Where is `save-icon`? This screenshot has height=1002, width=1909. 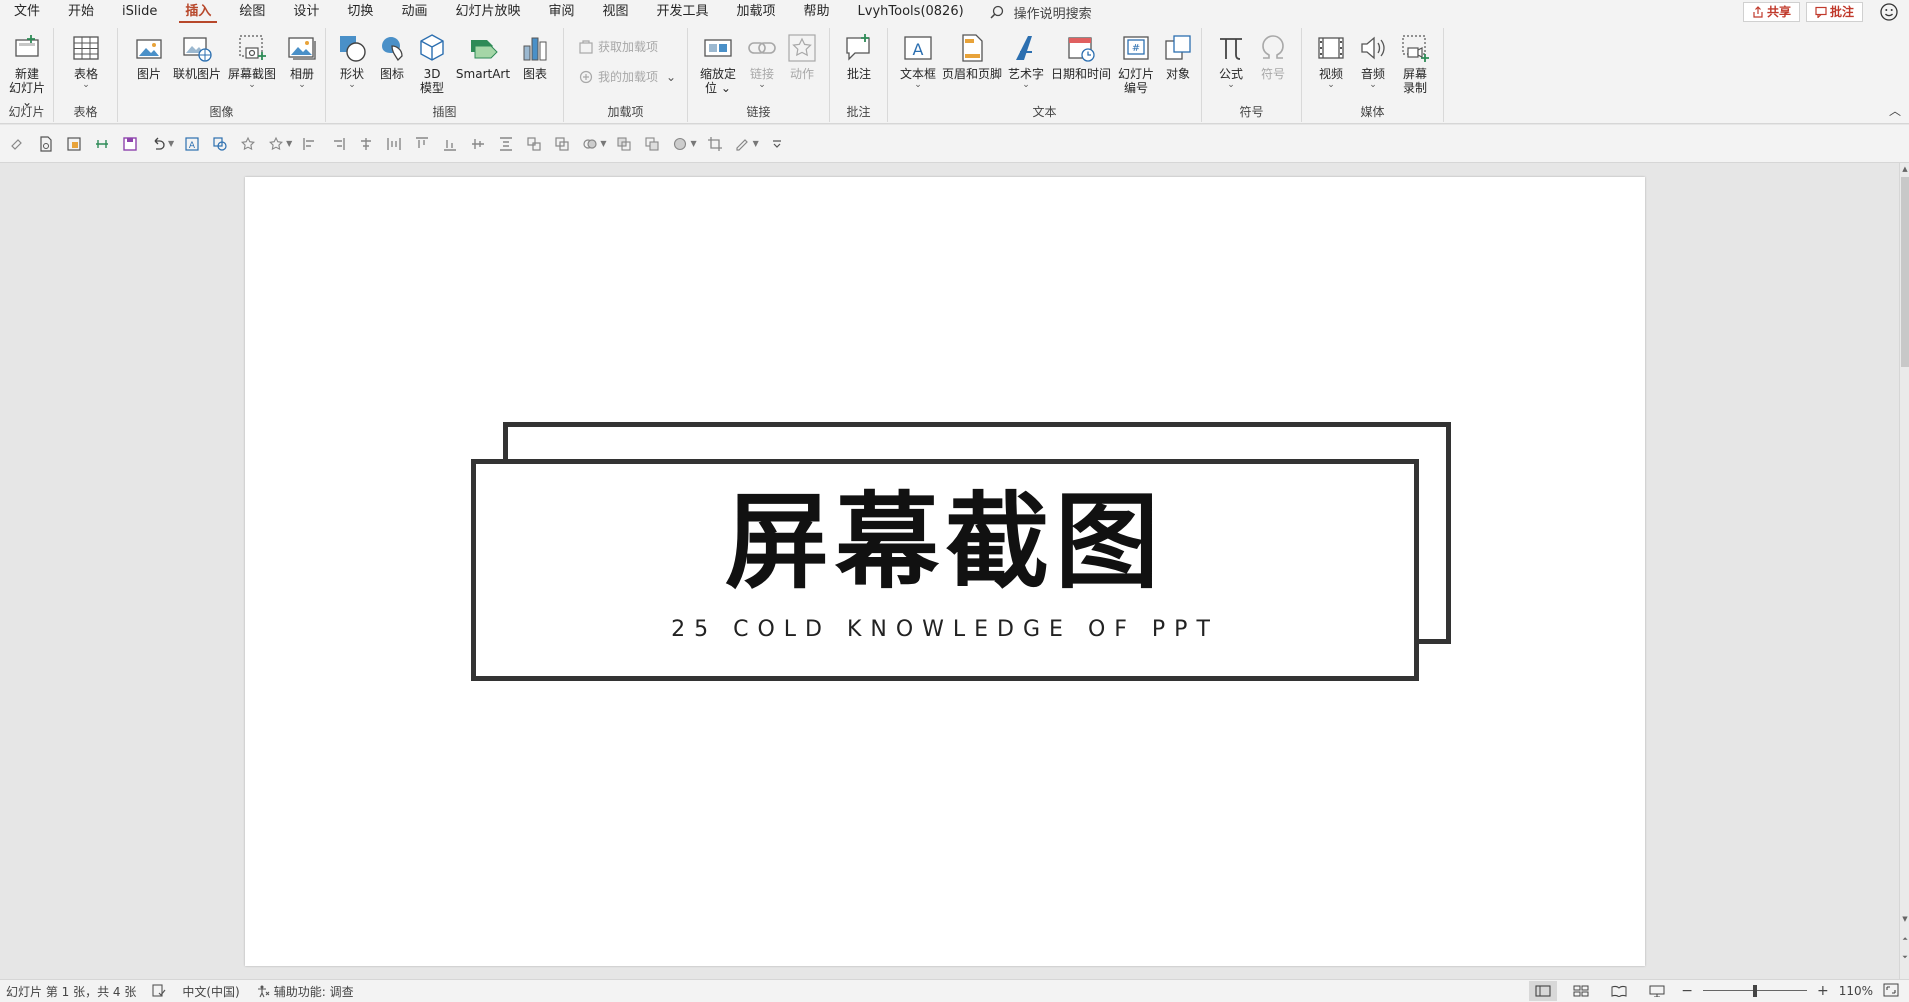
save-icon is located at coordinates (130, 144).